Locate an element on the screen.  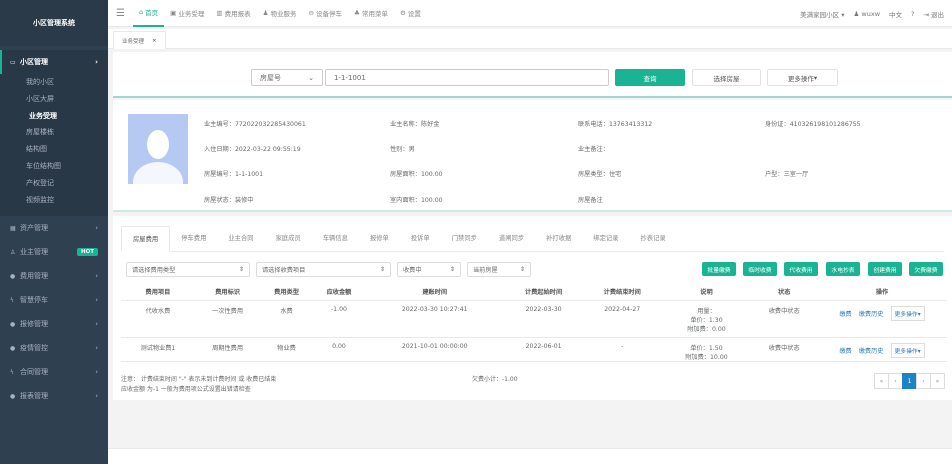
submenu: 我的小区 小区大屏 业务受理 房屋楼栋 结构图 车位结构图 产权登记 视频监控 is located at coordinates (54, 145).